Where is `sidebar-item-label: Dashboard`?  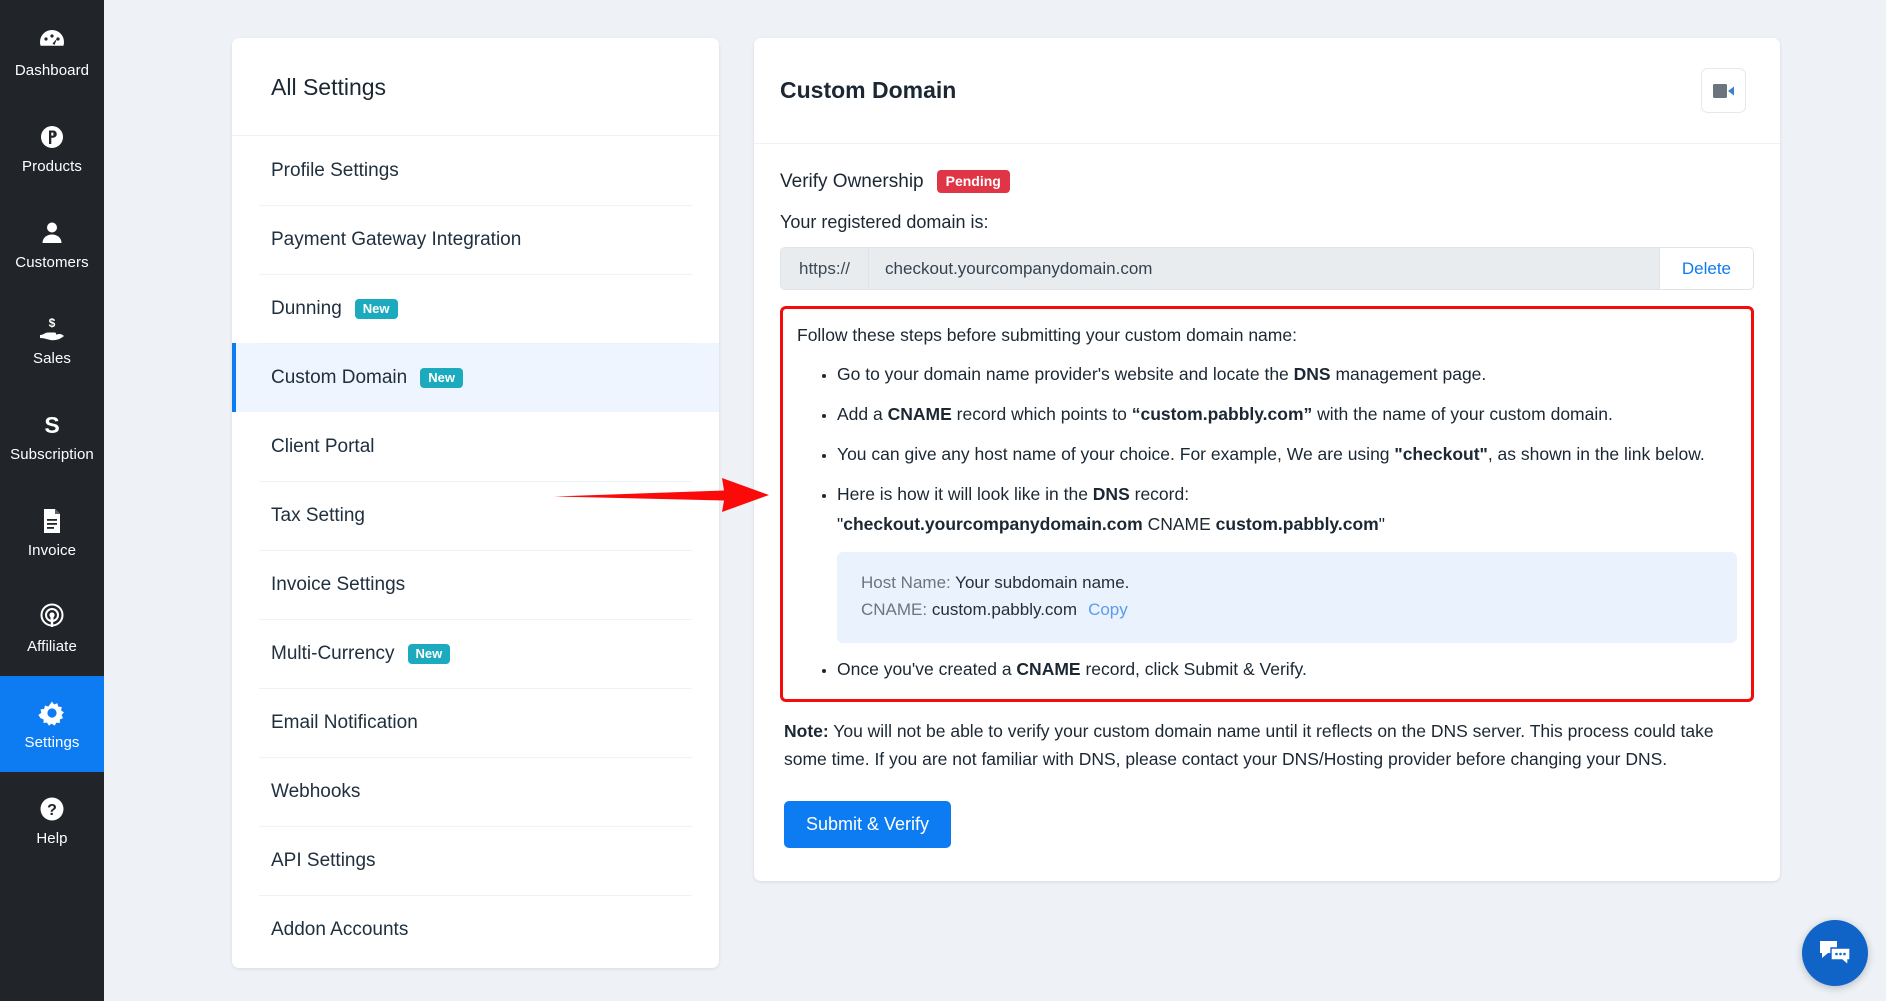
sidebar-item-label: Dashboard is located at coordinates (52, 70).